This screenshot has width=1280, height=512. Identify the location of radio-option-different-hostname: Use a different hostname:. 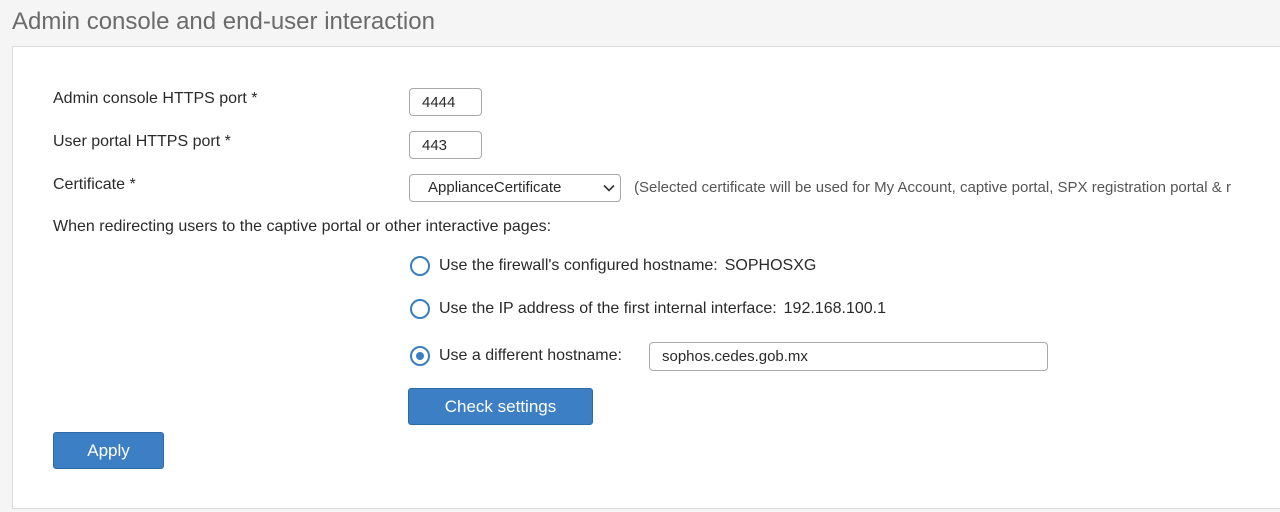
(516, 356).